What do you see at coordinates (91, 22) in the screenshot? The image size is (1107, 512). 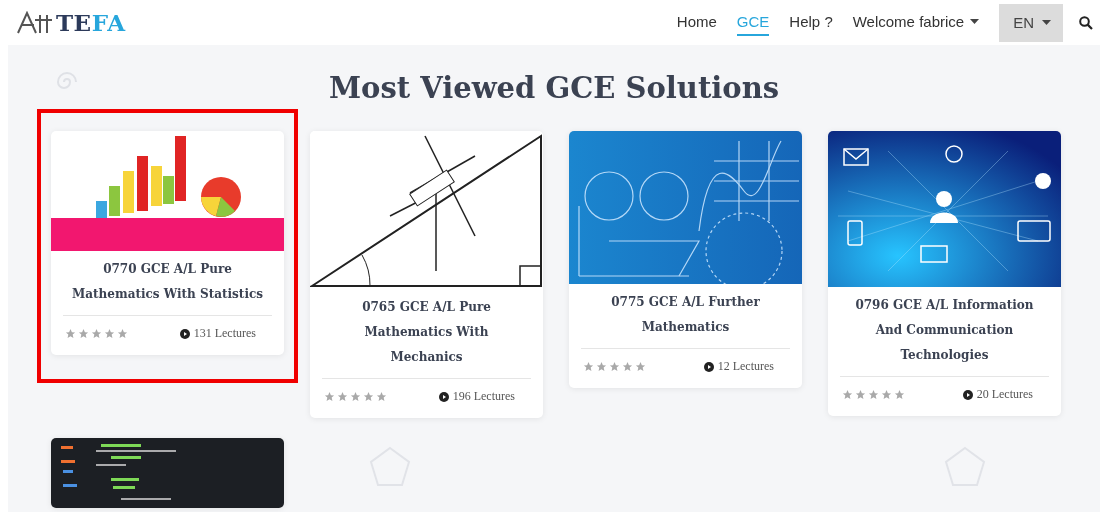 I see `logo-text: TEFA` at bounding box center [91, 22].